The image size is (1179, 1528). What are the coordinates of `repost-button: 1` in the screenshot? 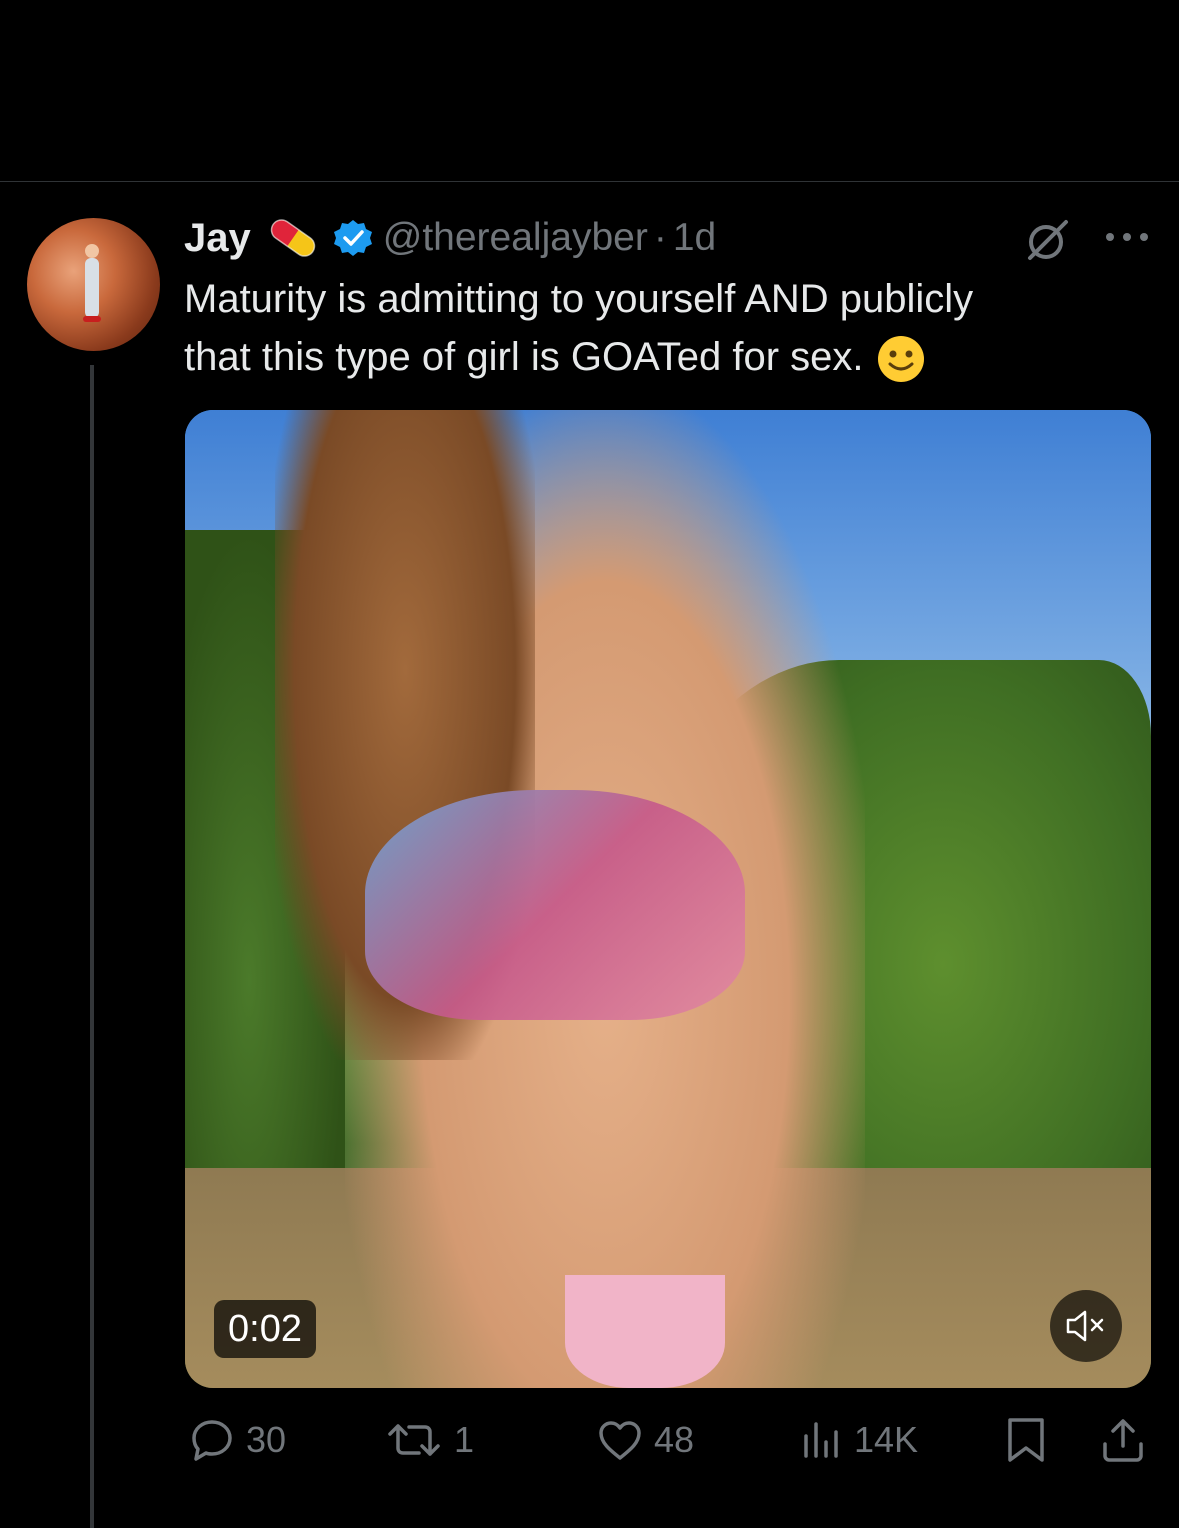 It's located at (429, 1440).